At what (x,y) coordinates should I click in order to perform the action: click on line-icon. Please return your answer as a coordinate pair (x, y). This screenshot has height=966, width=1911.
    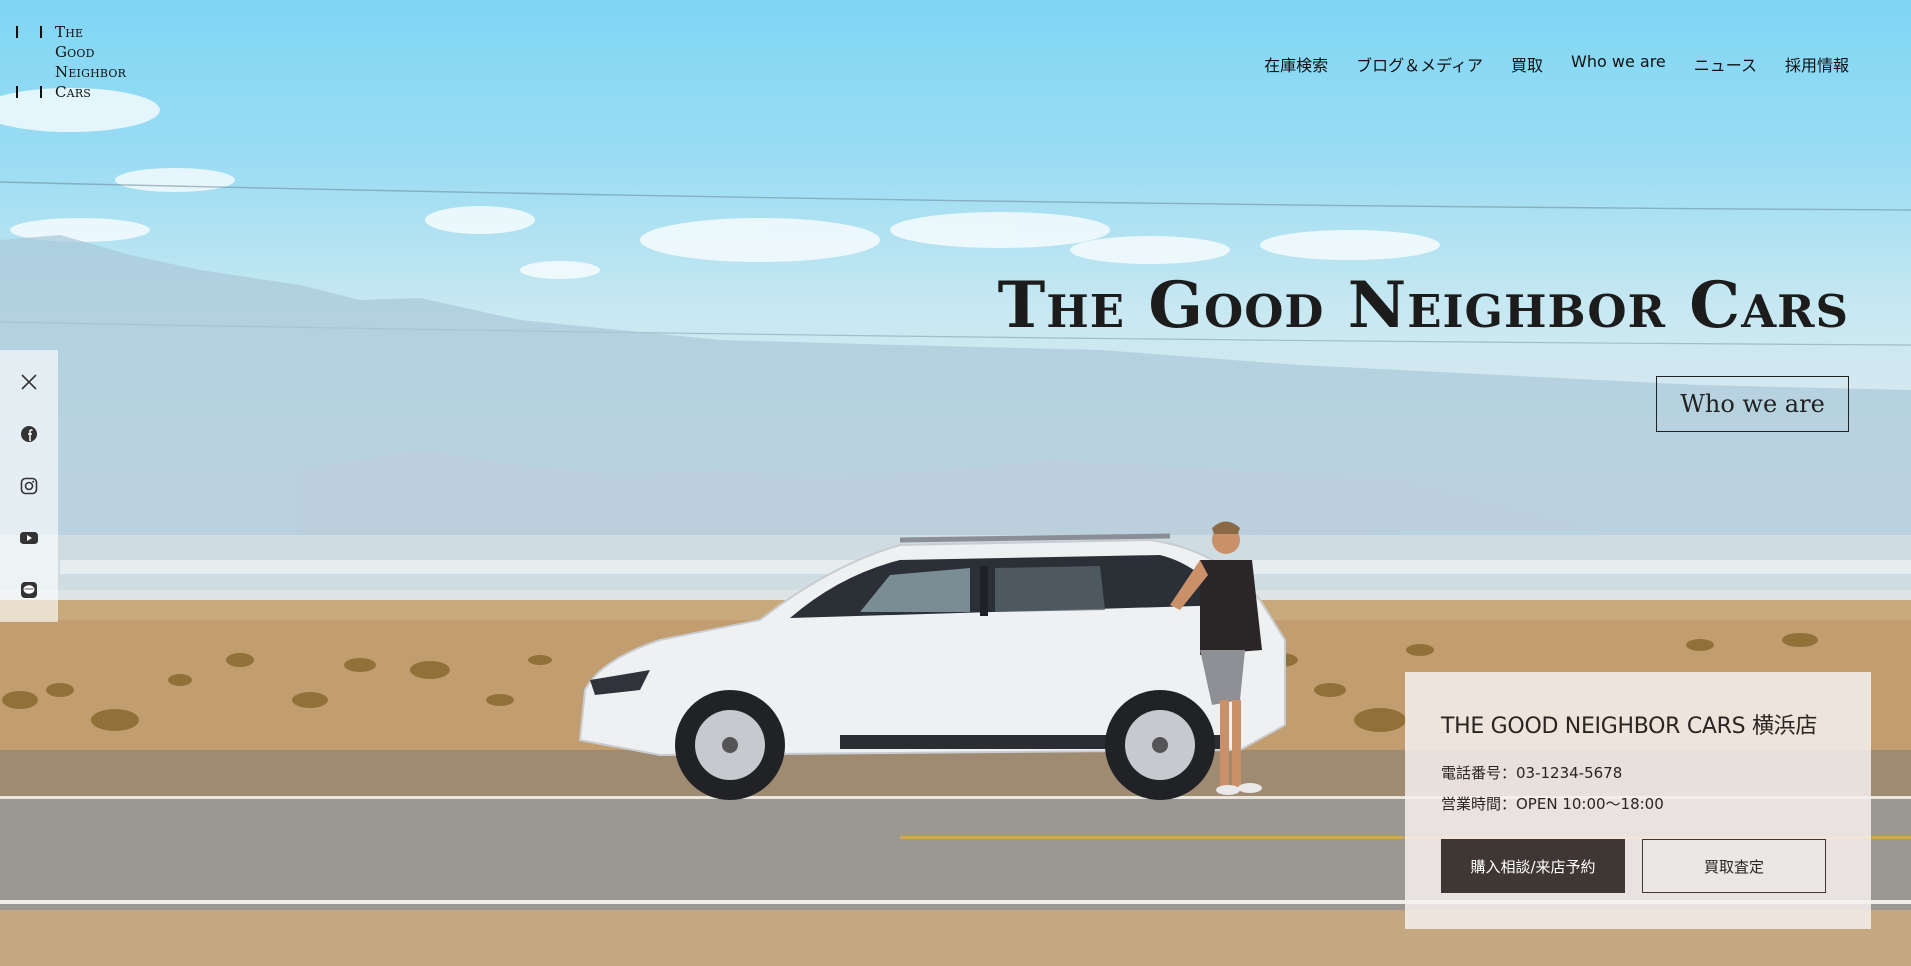
    Looking at the image, I should click on (29, 590).